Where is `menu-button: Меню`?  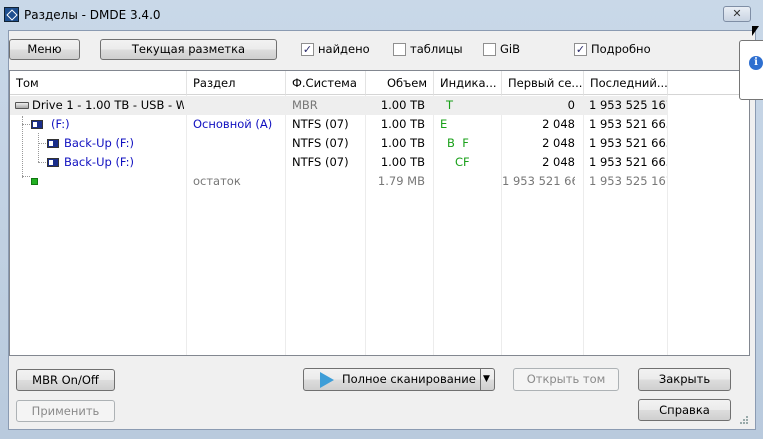 menu-button: Меню is located at coordinates (44, 49).